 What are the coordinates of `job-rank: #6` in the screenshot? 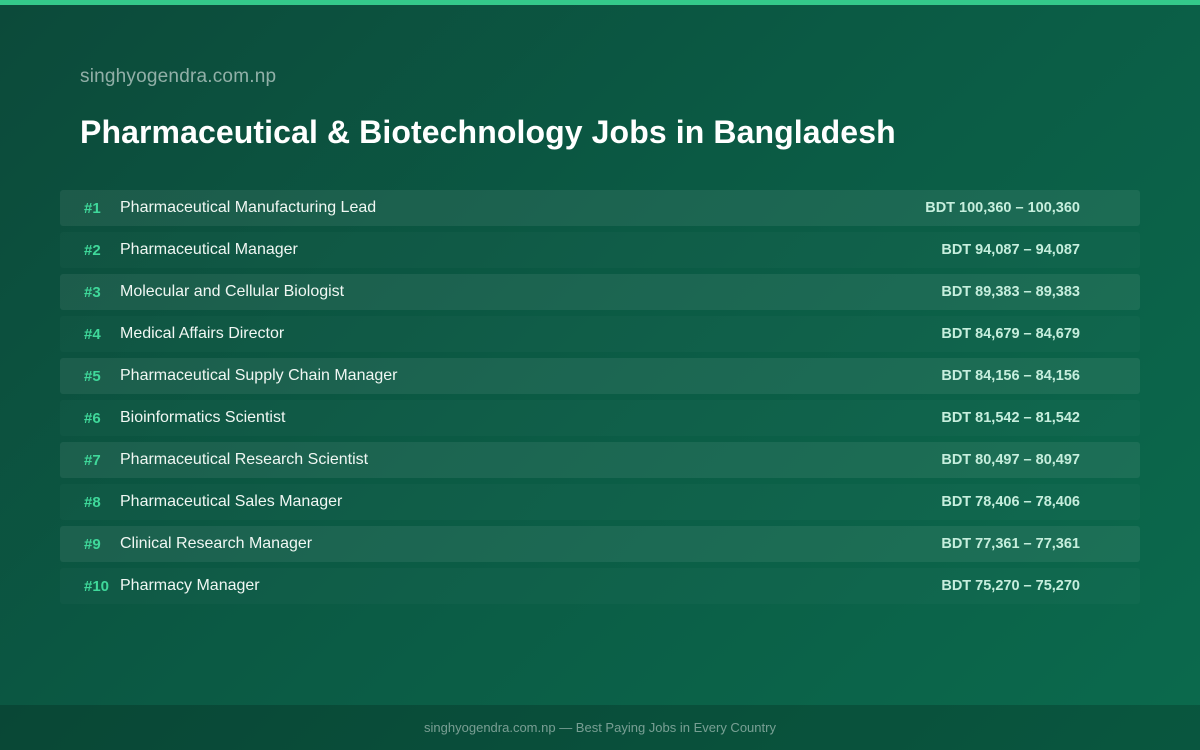 It's located at (92, 418).